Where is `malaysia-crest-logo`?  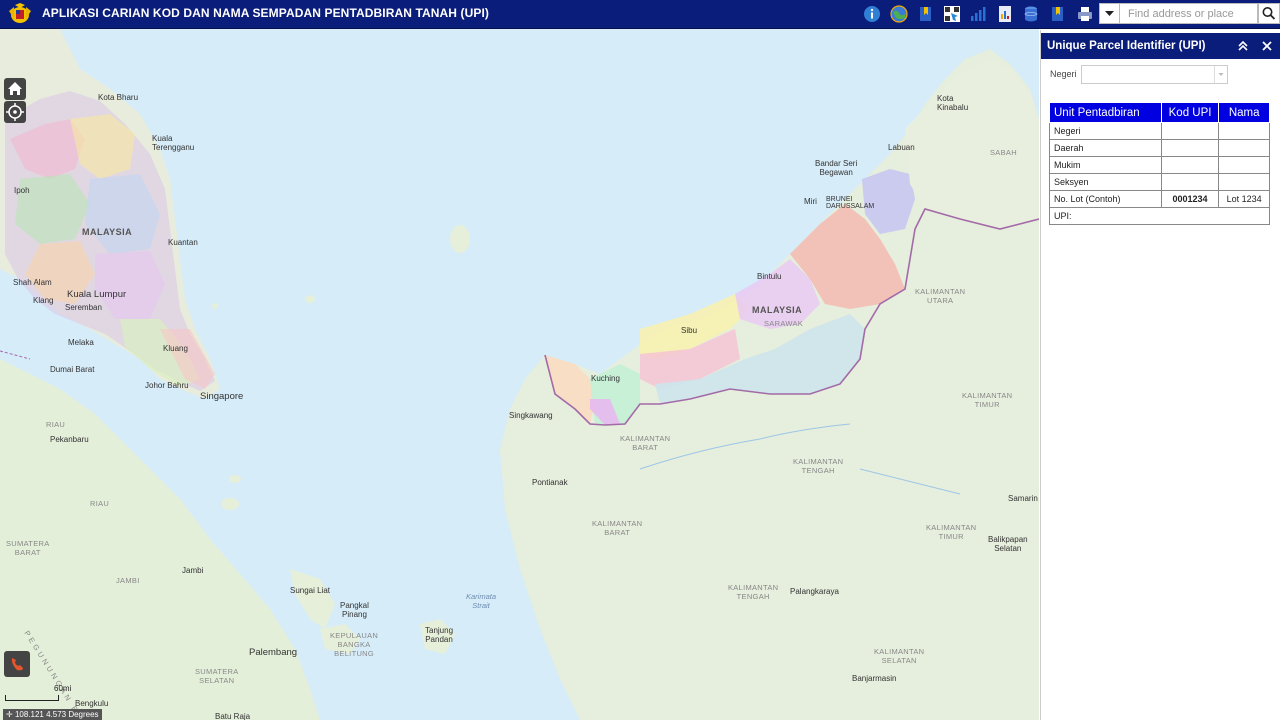
malaysia-crest-logo is located at coordinates (20, 13).